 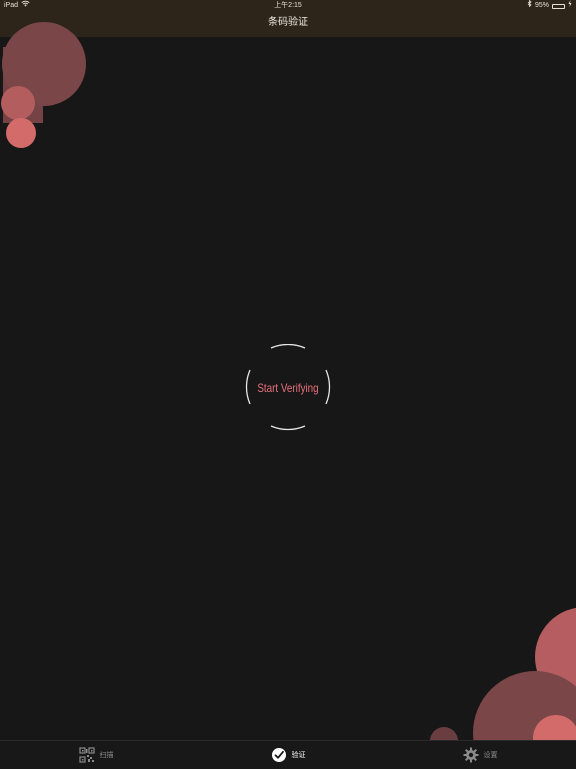 What do you see at coordinates (18, 103) in the screenshot?
I see `bubble-medium-top-left` at bounding box center [18, 103].